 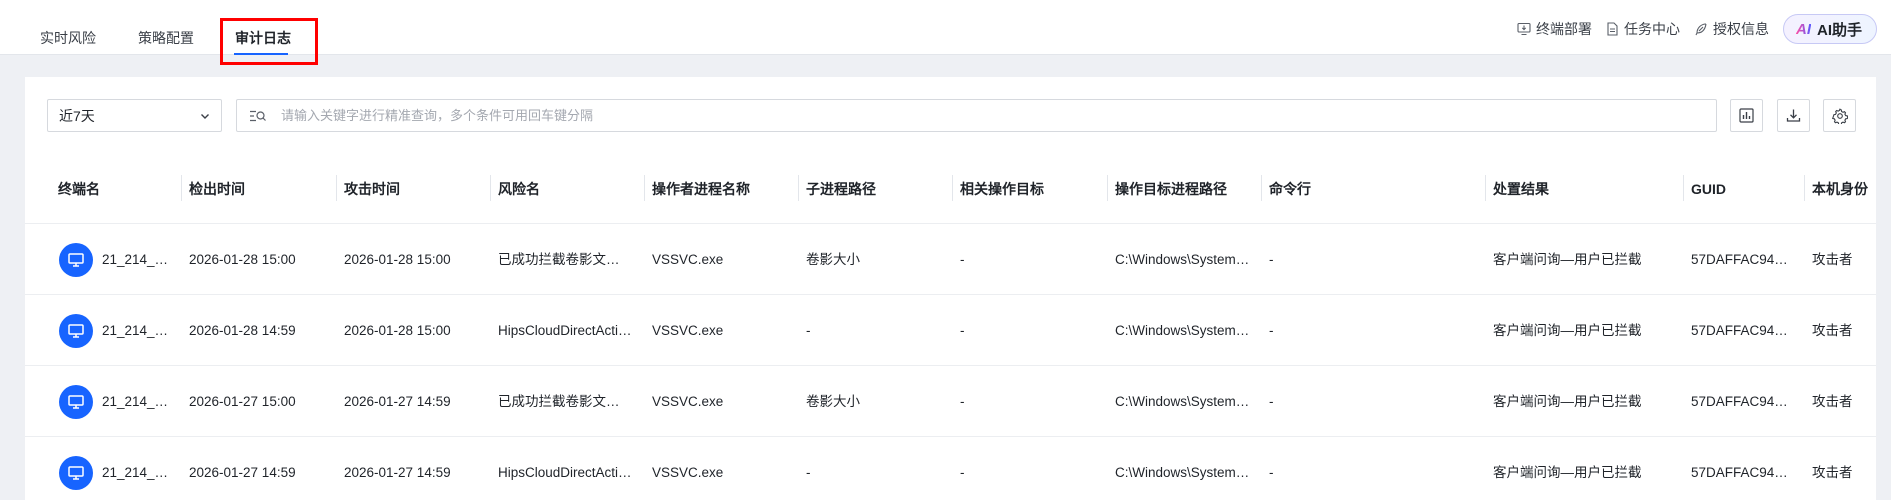 I want to click on column-header: 检出时间, so click(x=258, y=192).